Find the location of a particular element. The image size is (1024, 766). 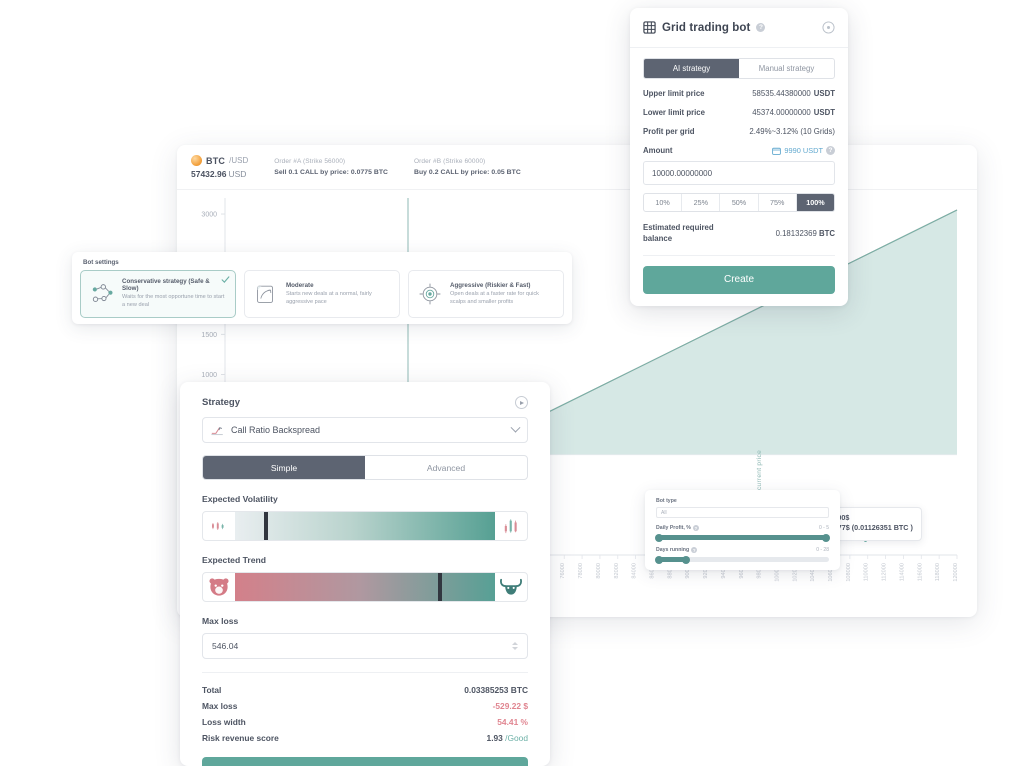

tab-advanced: Advanced is located at coordinates (446, 467).